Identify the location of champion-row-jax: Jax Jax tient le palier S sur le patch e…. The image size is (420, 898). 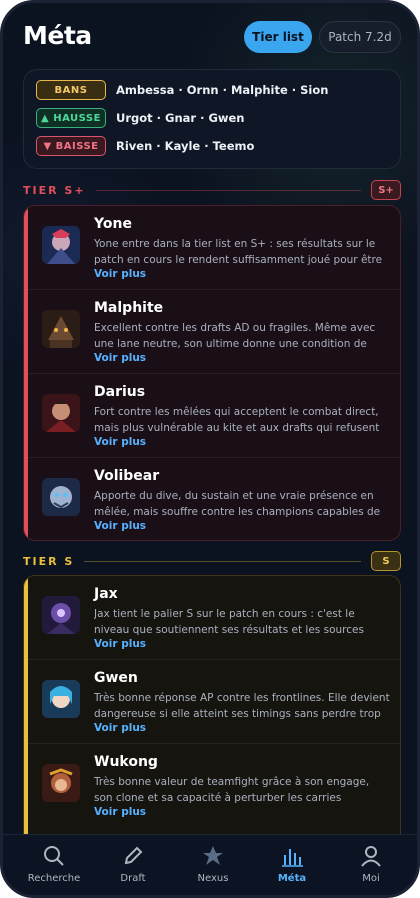
(212, 618).